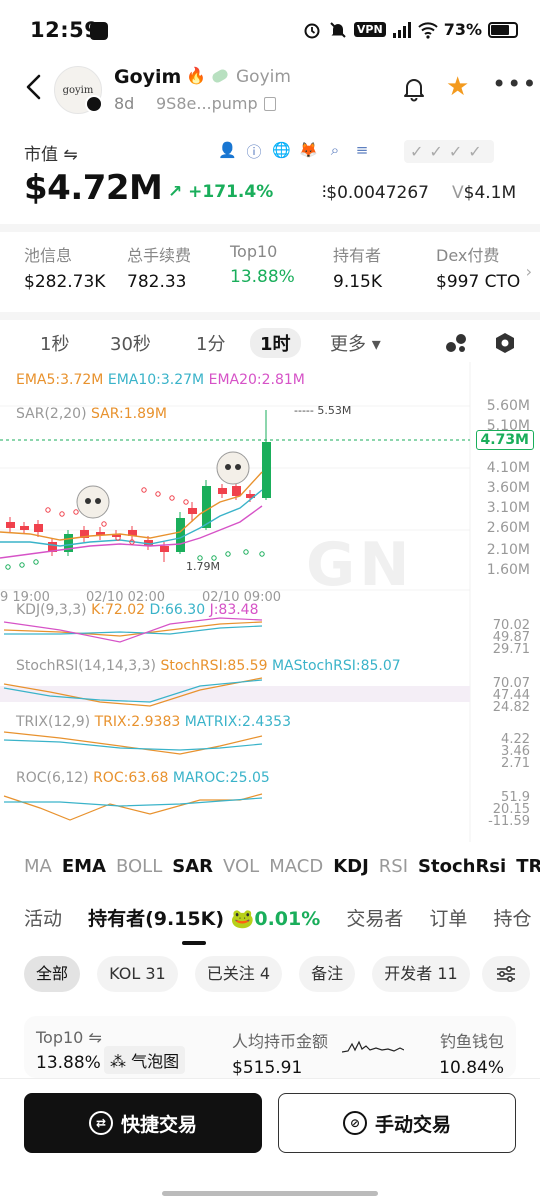 This screenshot has height=1199, width=540. Describe the element at coordinates (351, 866) in the screenshot. I see `indicator-tab: KDJ` at that location.